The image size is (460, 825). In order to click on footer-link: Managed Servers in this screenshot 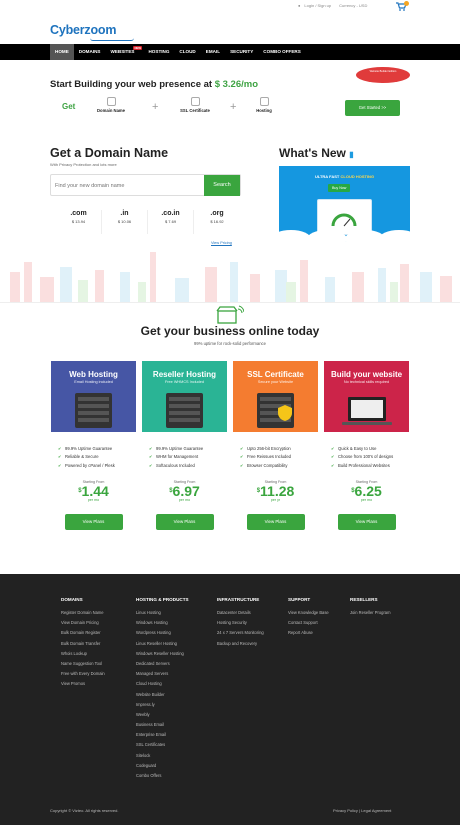, I will do `click(162, 673)`.